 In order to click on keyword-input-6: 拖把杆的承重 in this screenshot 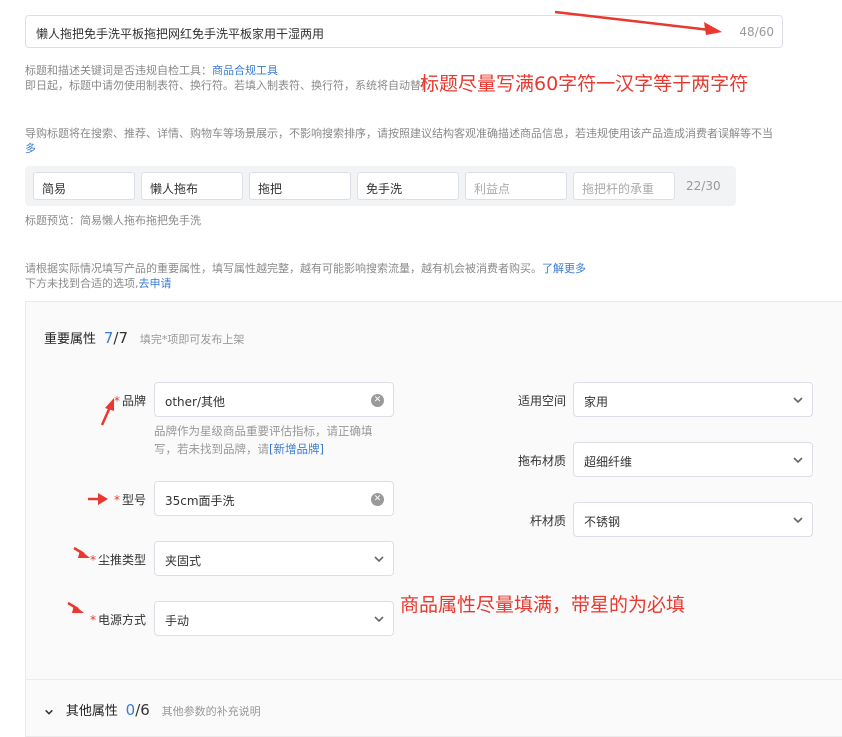, I will do `click(624, 186)`.